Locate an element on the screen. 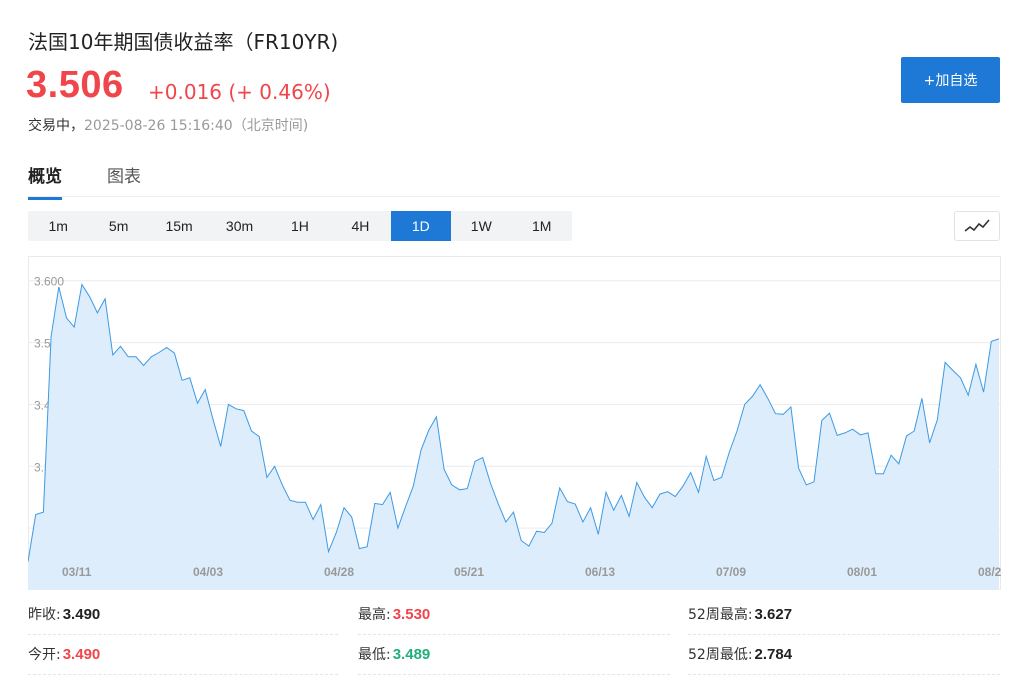 This screenshot has height=691, width=1023. period-15m: 15m is located at coordinates (179, 226).